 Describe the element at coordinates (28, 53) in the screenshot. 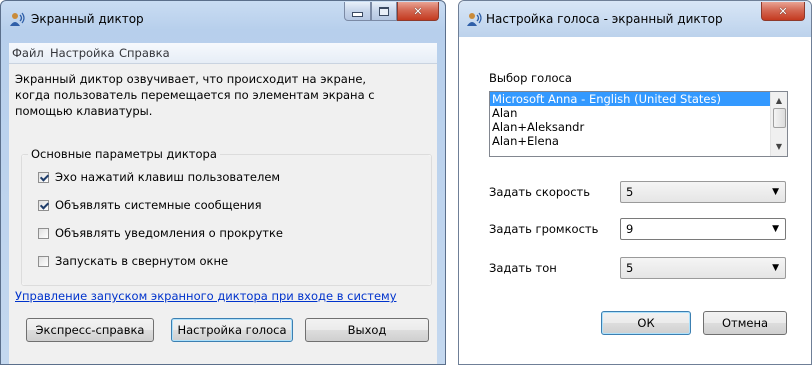

I see `menu-file: Файл` at that location.